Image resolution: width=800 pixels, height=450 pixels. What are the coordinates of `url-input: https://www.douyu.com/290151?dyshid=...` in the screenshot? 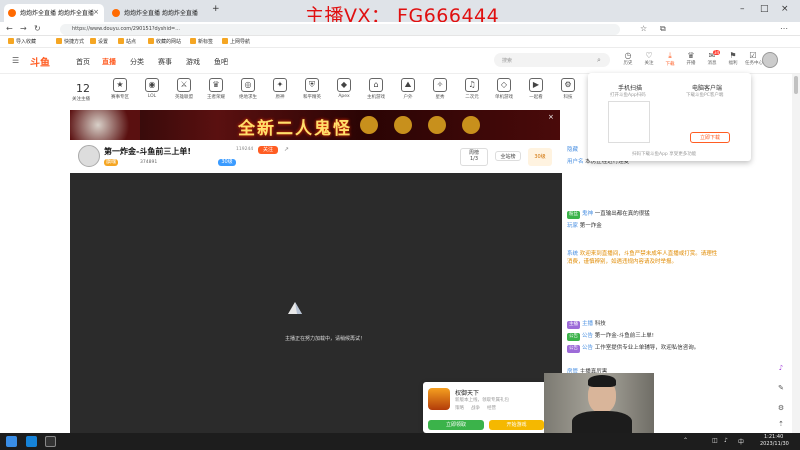 It's located at (340, 29).